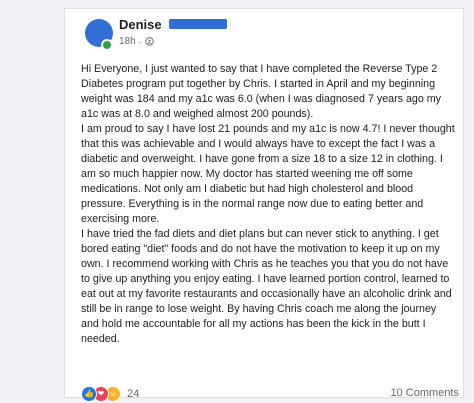 The image size is (474, 403). What do you see at coordinates (425, 393) in the screenshot?
I see `comment-count: 10 Comments` at bounding box center [425, 393].